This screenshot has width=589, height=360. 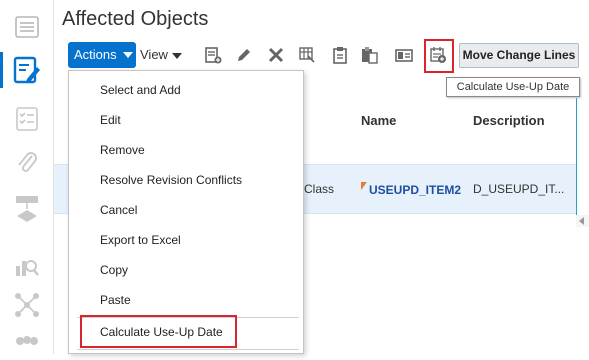 I want to click on clipboard-icon, so click(x=340, y=55).